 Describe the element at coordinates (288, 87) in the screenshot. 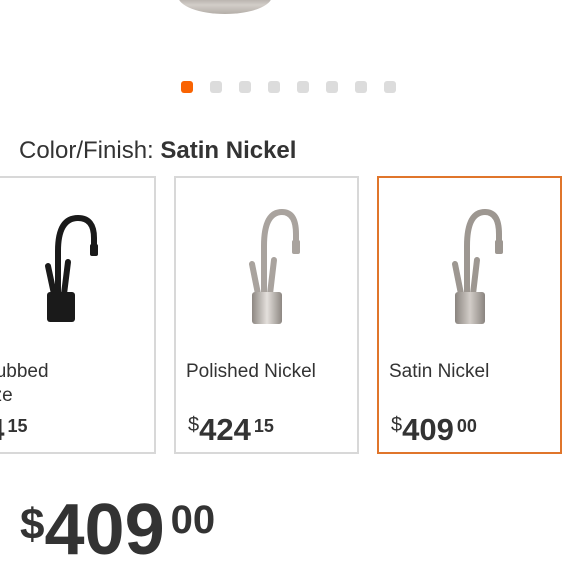

I see `carousel-indicator` at that location.